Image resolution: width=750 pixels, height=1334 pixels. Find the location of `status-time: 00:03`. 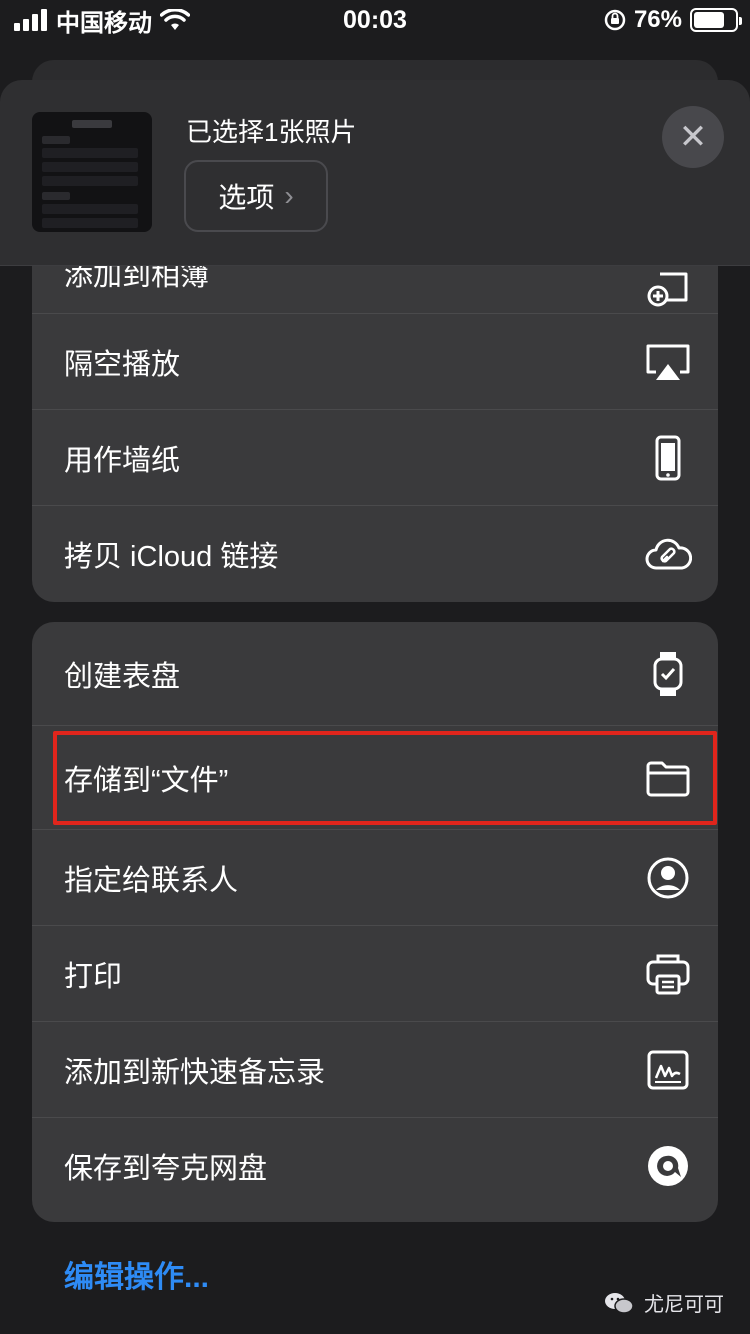

status-time: 00:03 is located at coordinates (375, 20).